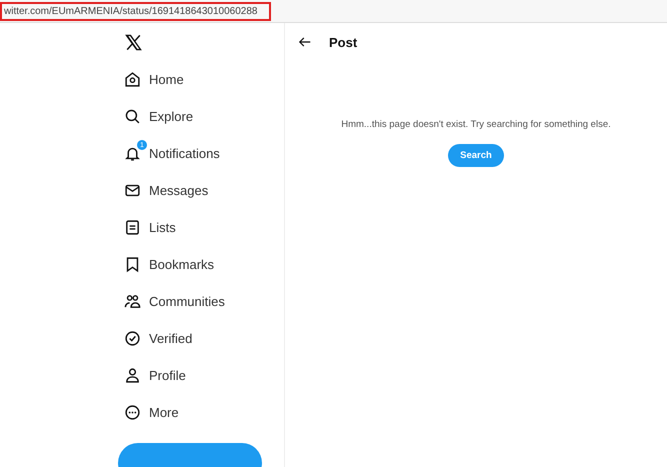 Image resolution: width=667 pixels, height=467 pixels. Describe the element at coordinates (158, 338) in the screenshot. I see `nav-item: Verified` at that location.